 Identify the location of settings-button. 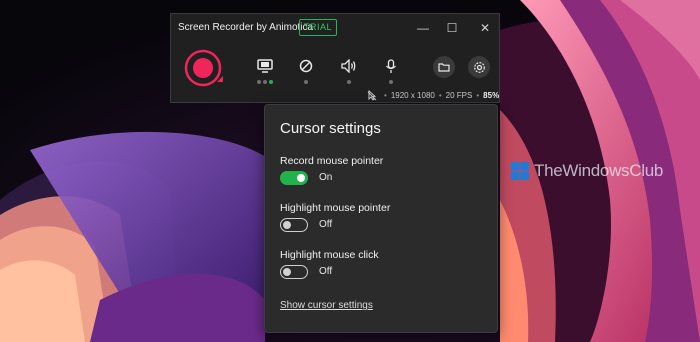
(479, 67).